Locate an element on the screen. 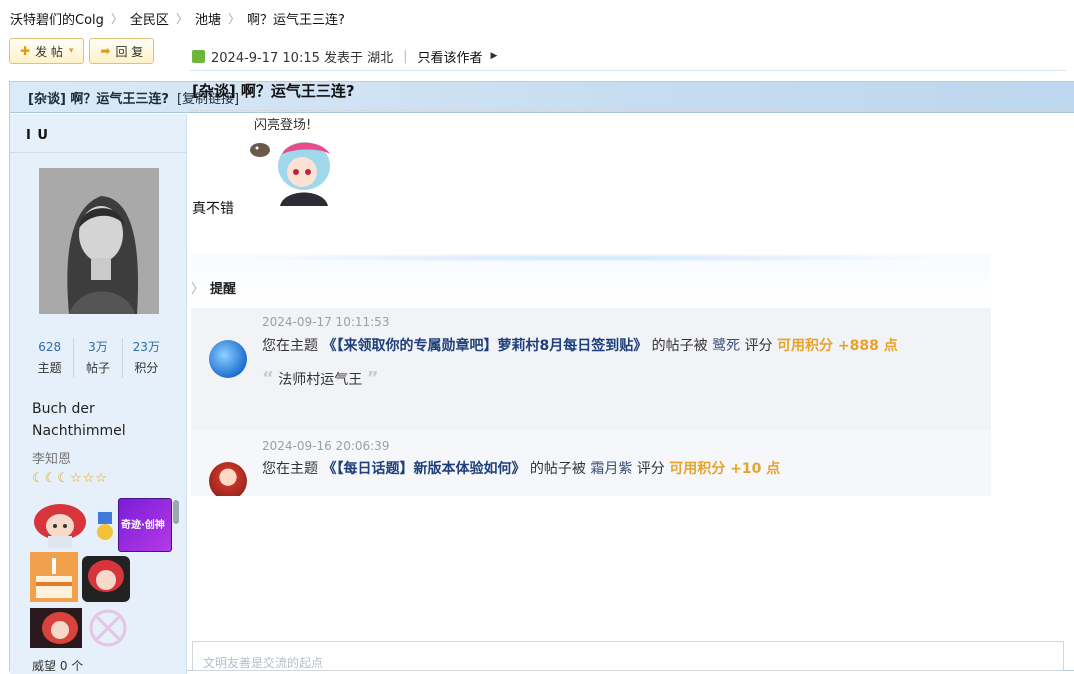 This screenshot has width=1074, height=674. open-quote-icon: “ is located at coordinates (268, 378).